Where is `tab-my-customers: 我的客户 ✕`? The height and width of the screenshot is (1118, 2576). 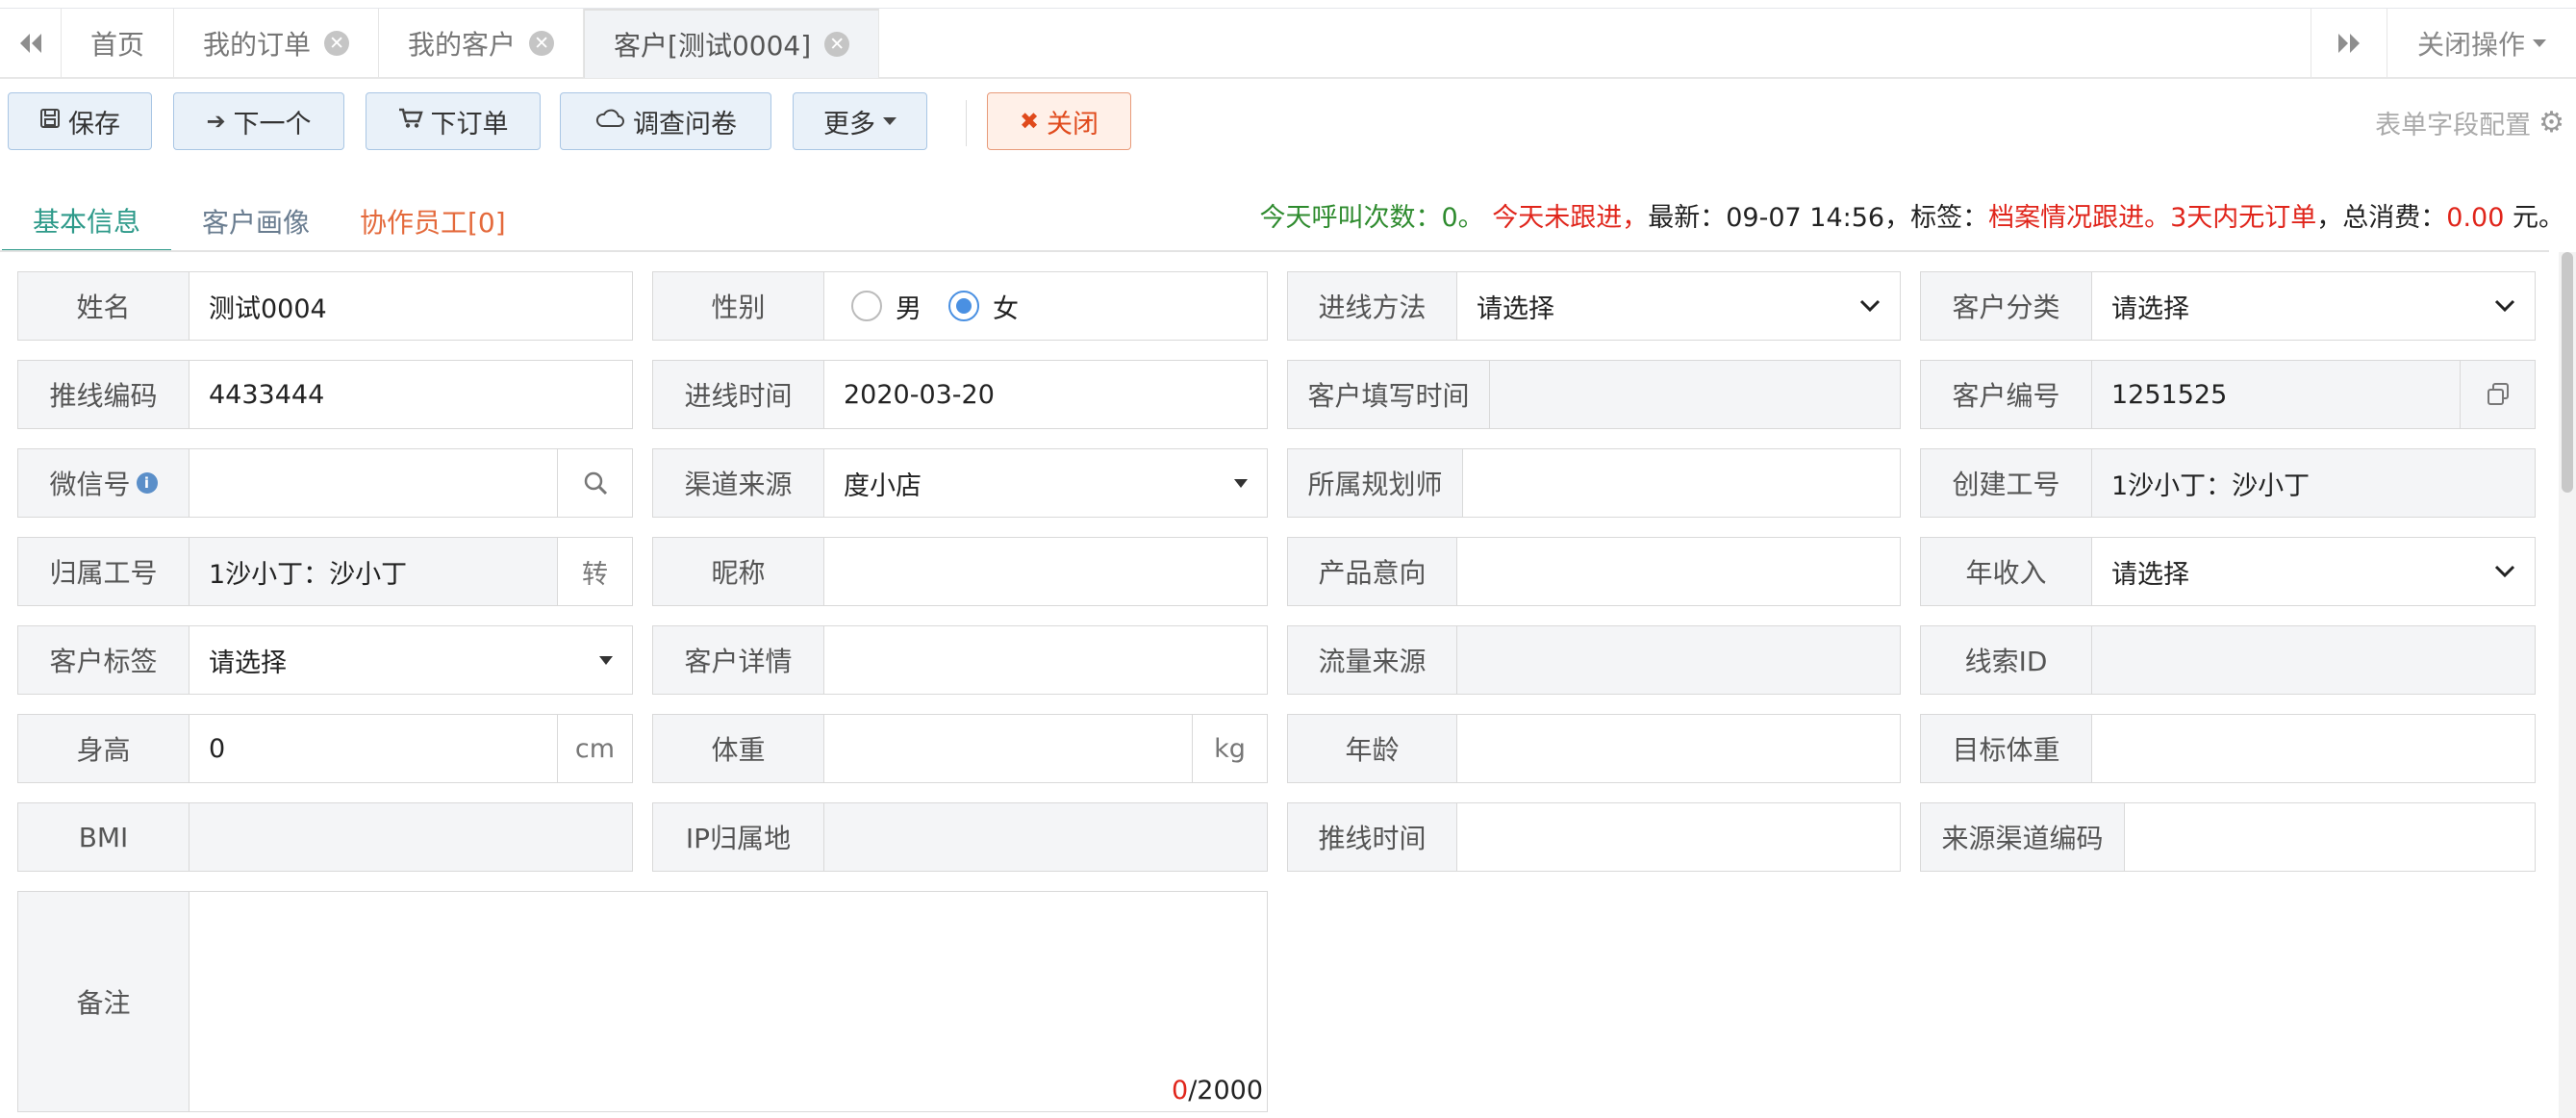 tab-my-customers: 我的客户 ✕ is located at coordinates (482, 43).